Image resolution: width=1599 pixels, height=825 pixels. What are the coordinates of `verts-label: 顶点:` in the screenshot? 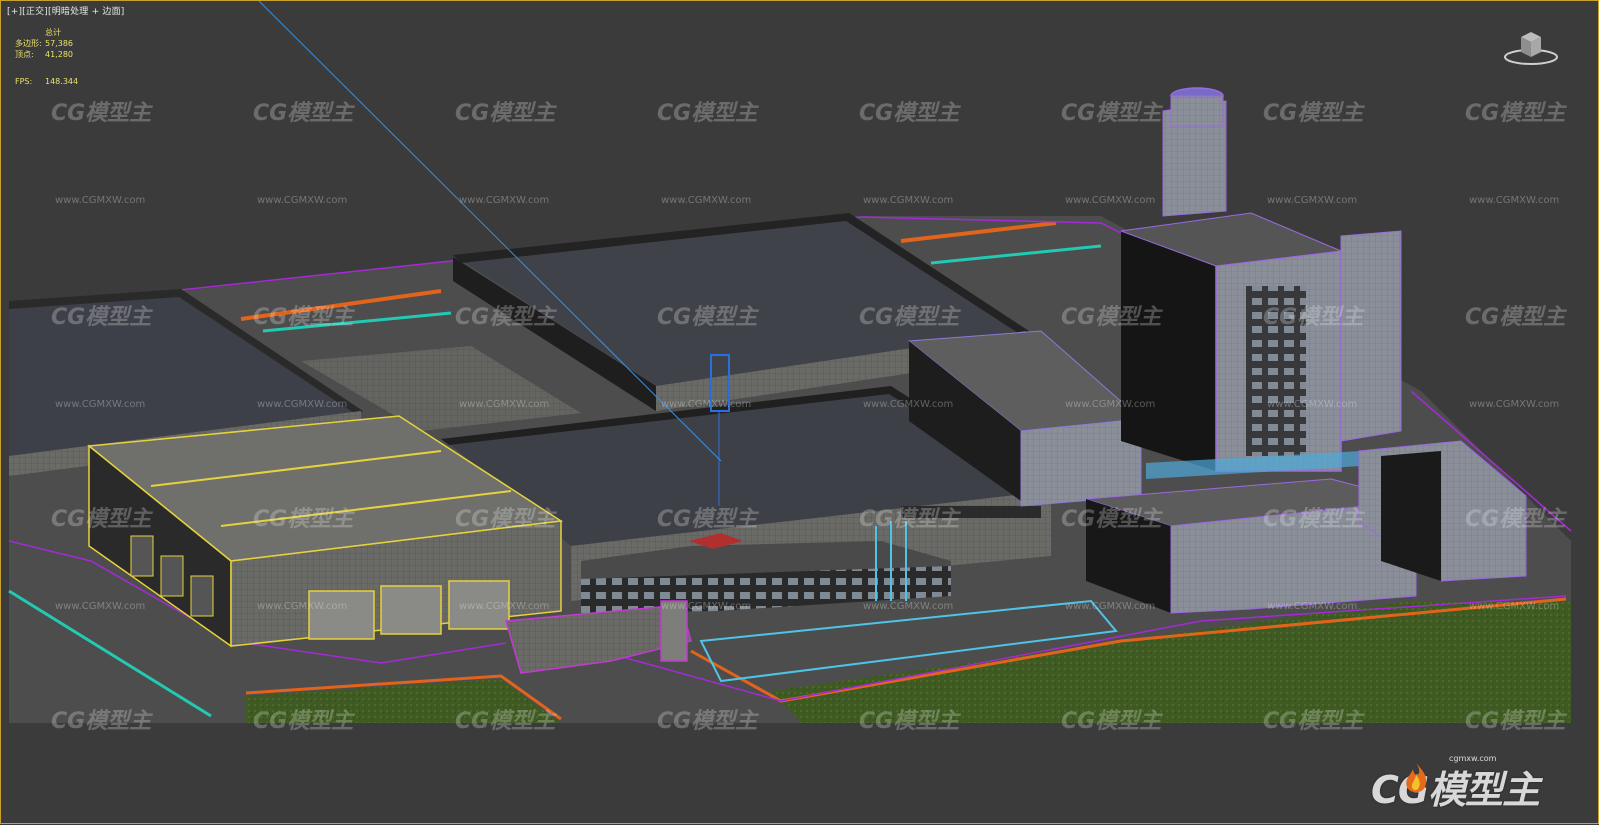 It's located at (24, 54).